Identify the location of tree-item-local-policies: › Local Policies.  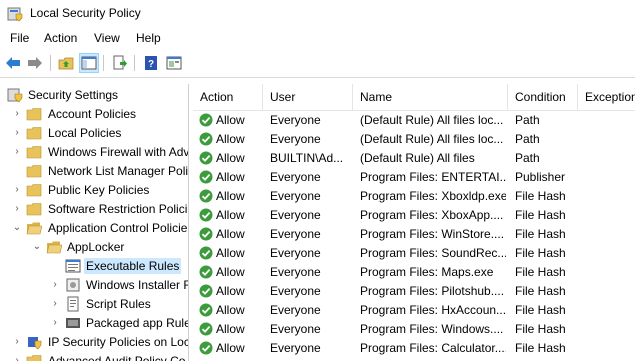
(94, 133).